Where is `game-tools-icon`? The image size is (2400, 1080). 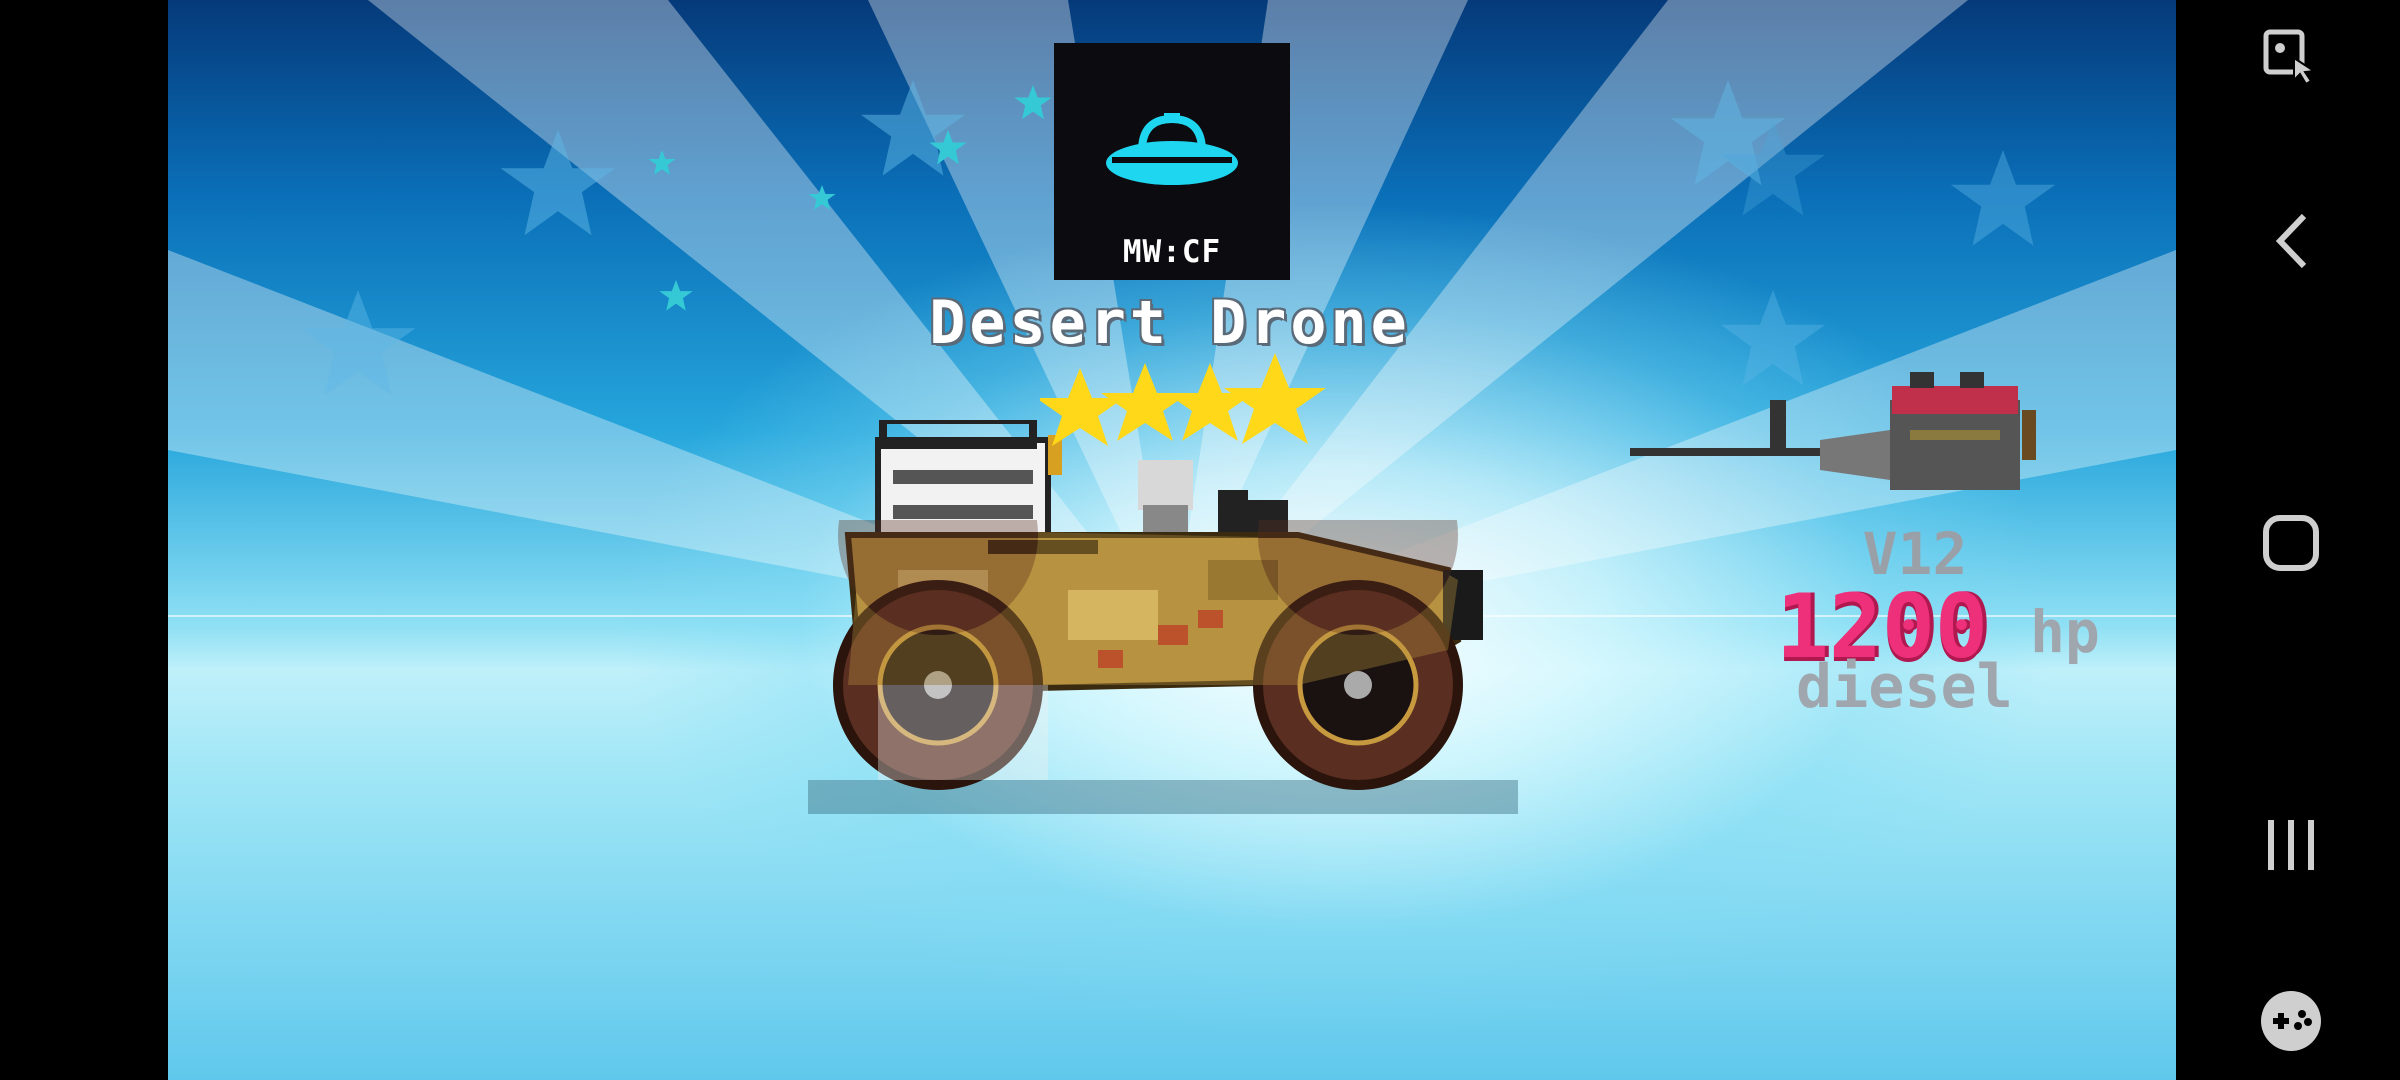 game-tools-icon is located at coordinates (2291, 1021).